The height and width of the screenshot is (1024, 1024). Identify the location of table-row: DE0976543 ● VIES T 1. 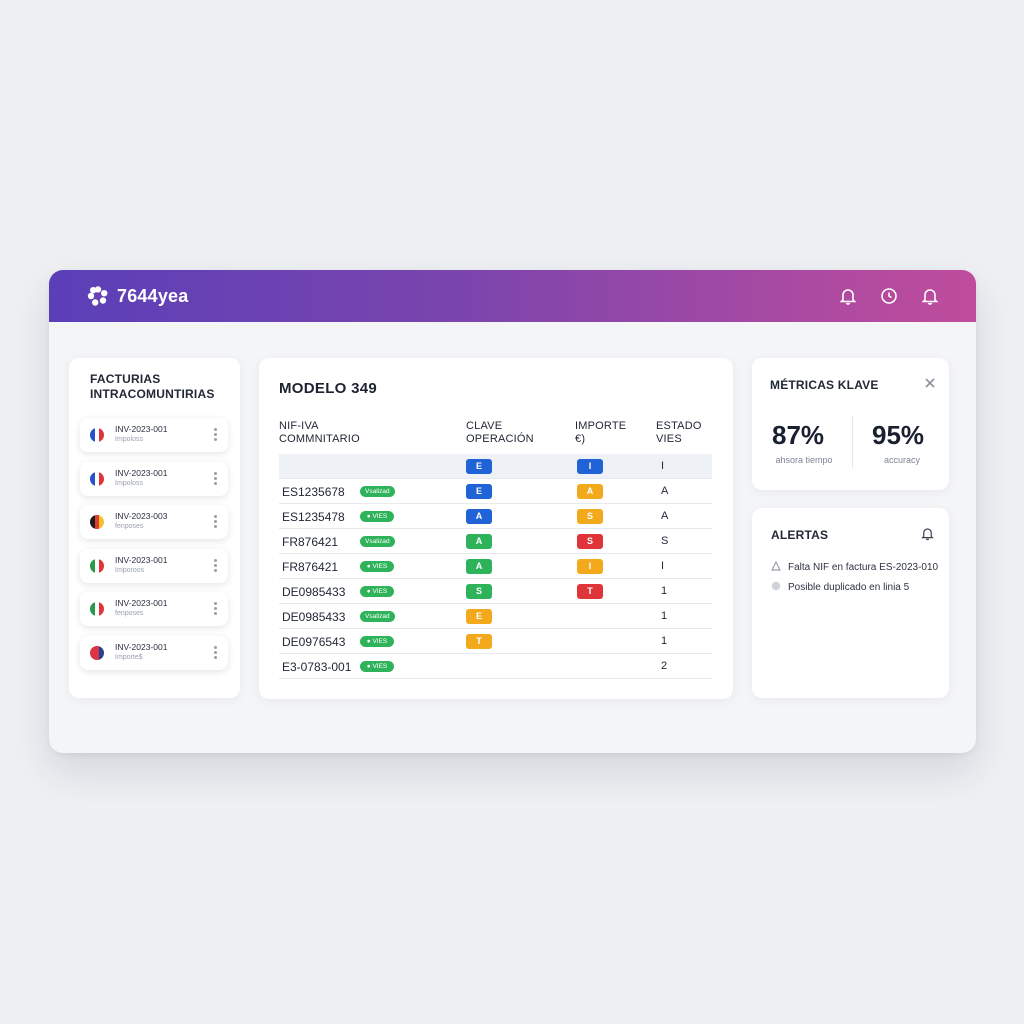
(495, 641).